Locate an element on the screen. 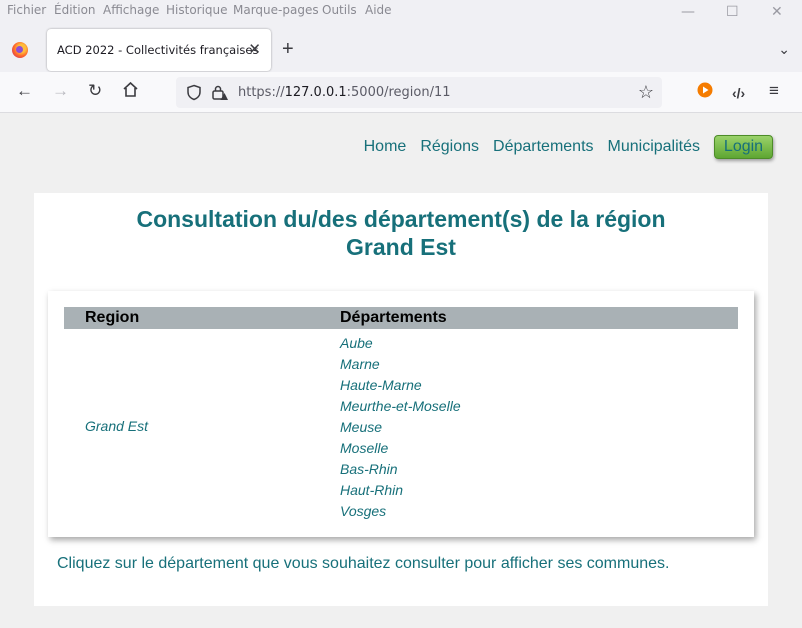 The width and height of the screenshot is (802, 628). bookmark-star-icon: ☆ is located at coordinates (646, 92).